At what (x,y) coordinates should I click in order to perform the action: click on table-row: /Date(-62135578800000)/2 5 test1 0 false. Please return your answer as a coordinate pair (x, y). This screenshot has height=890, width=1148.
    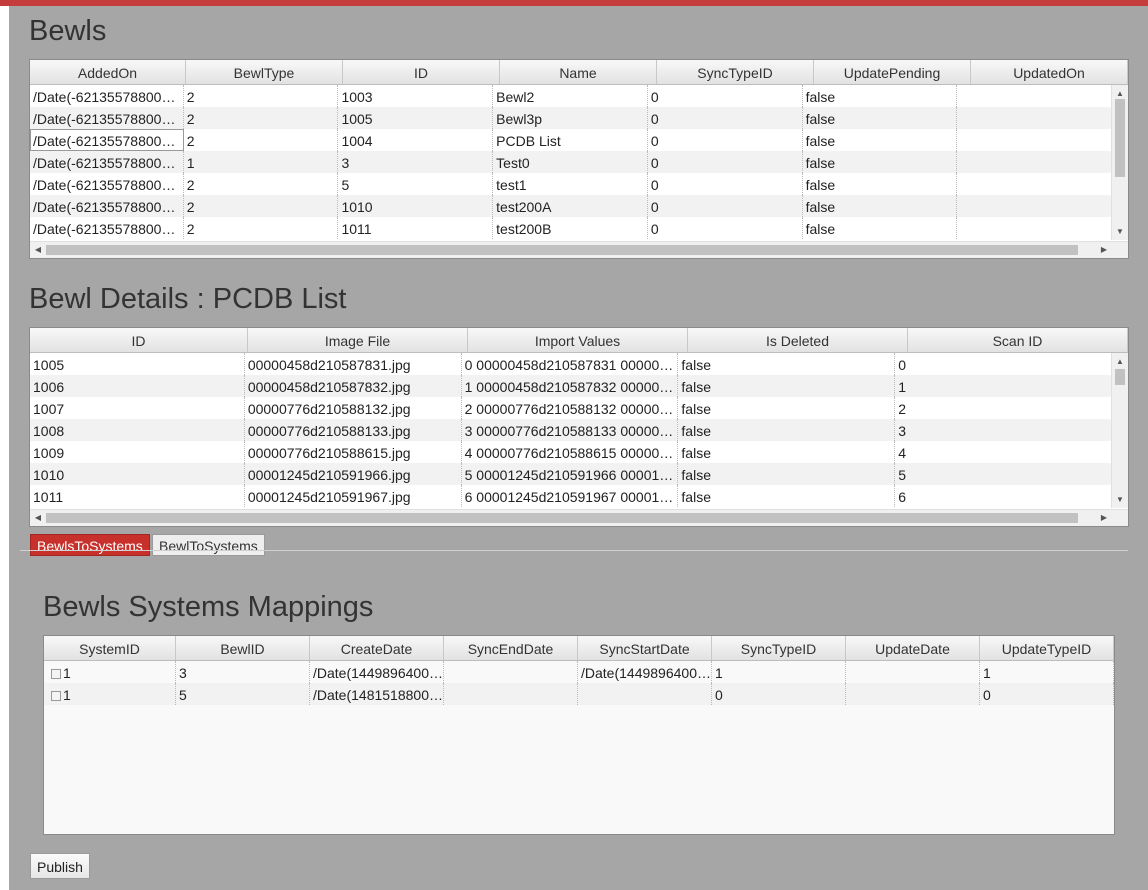
    Looking at the image, I should click on (571, 184).